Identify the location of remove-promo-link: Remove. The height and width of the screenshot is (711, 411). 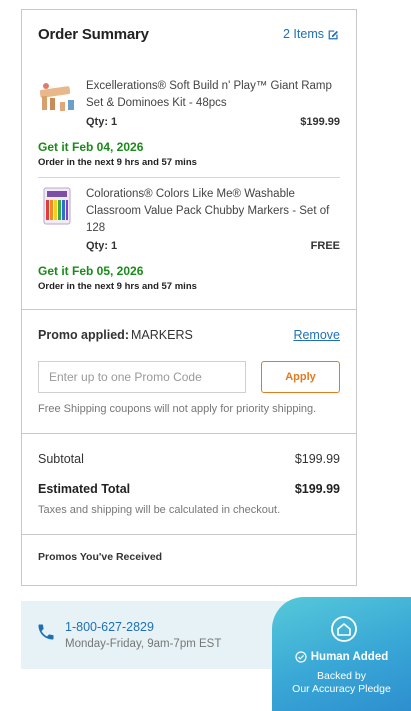
(316, 335).